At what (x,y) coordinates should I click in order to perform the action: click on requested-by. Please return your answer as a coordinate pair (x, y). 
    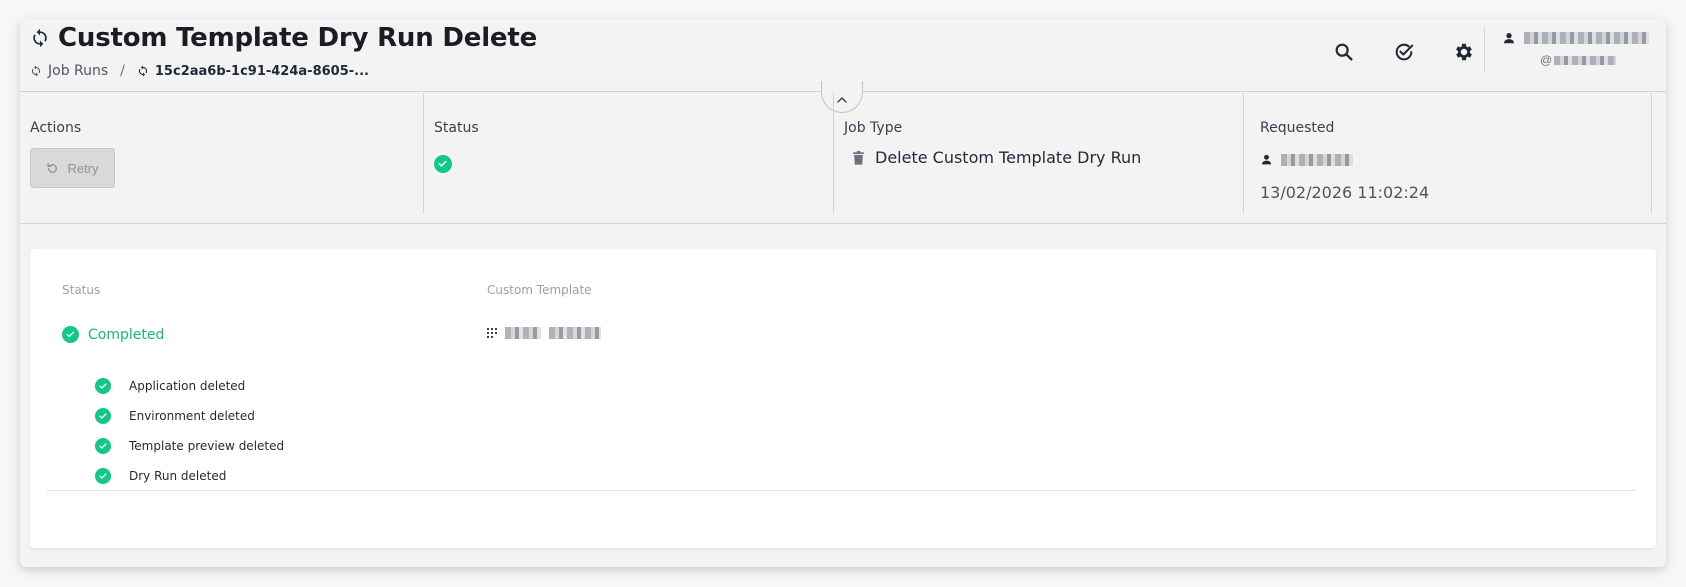
    Looking at the image, I should click on (1306, 159).